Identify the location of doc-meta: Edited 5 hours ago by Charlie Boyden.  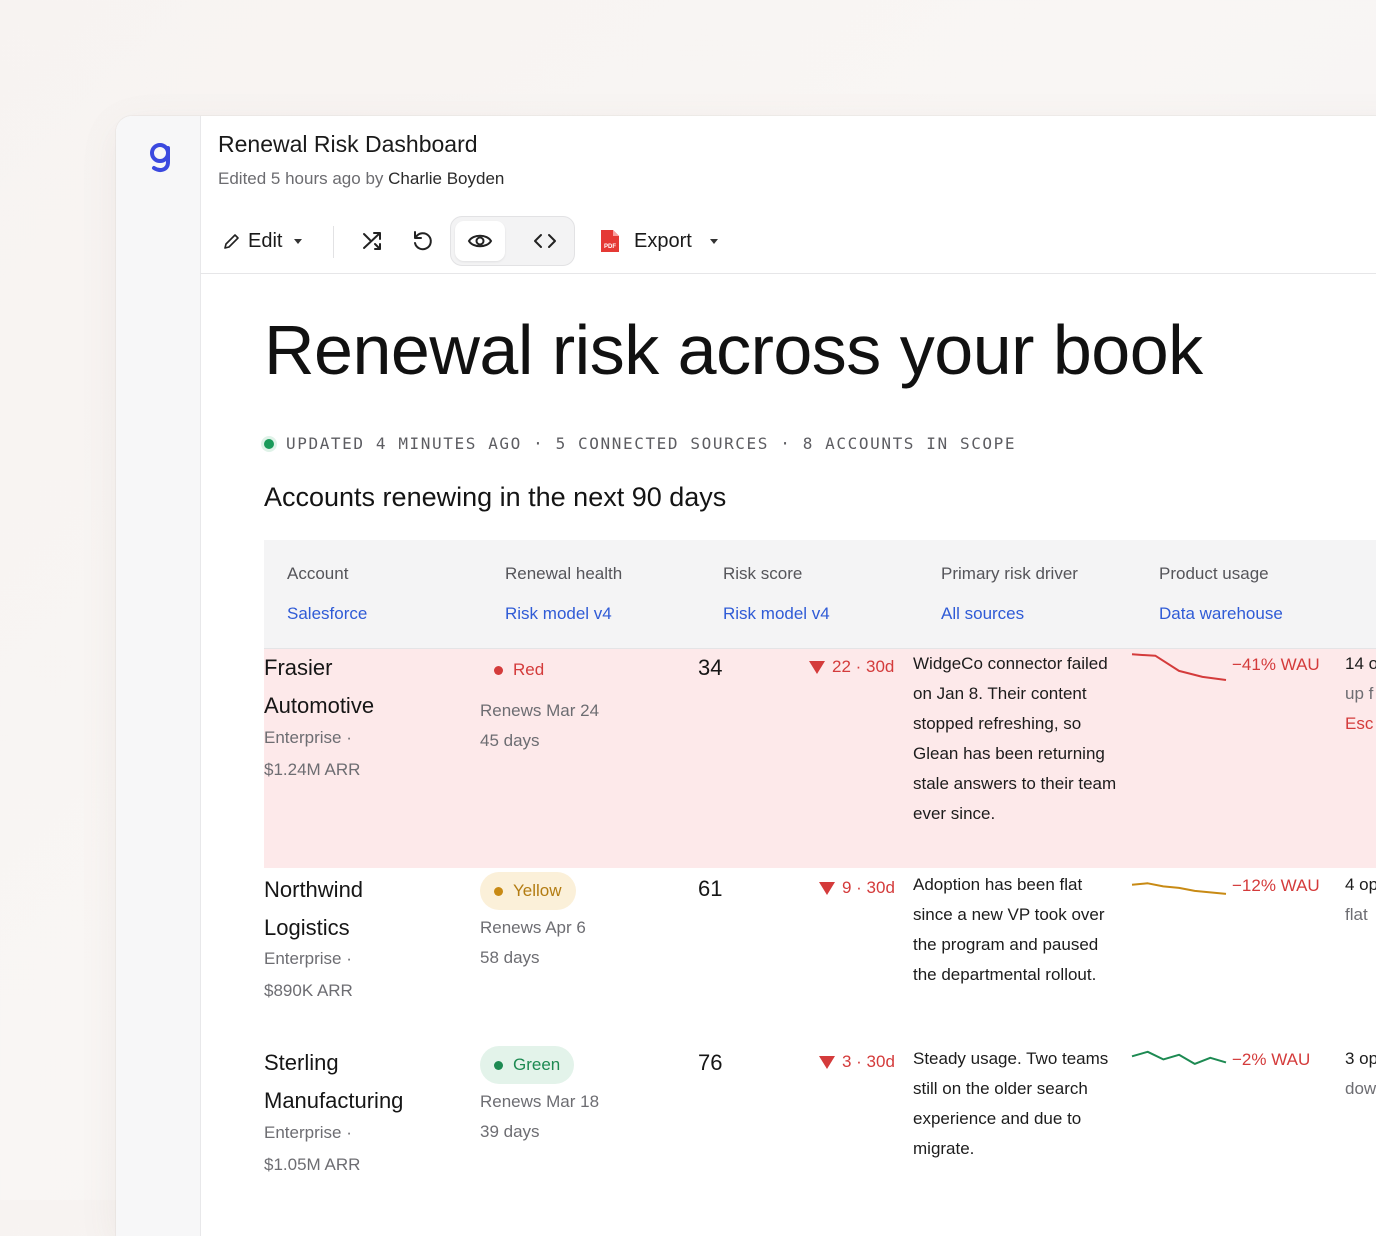
(361, 179).